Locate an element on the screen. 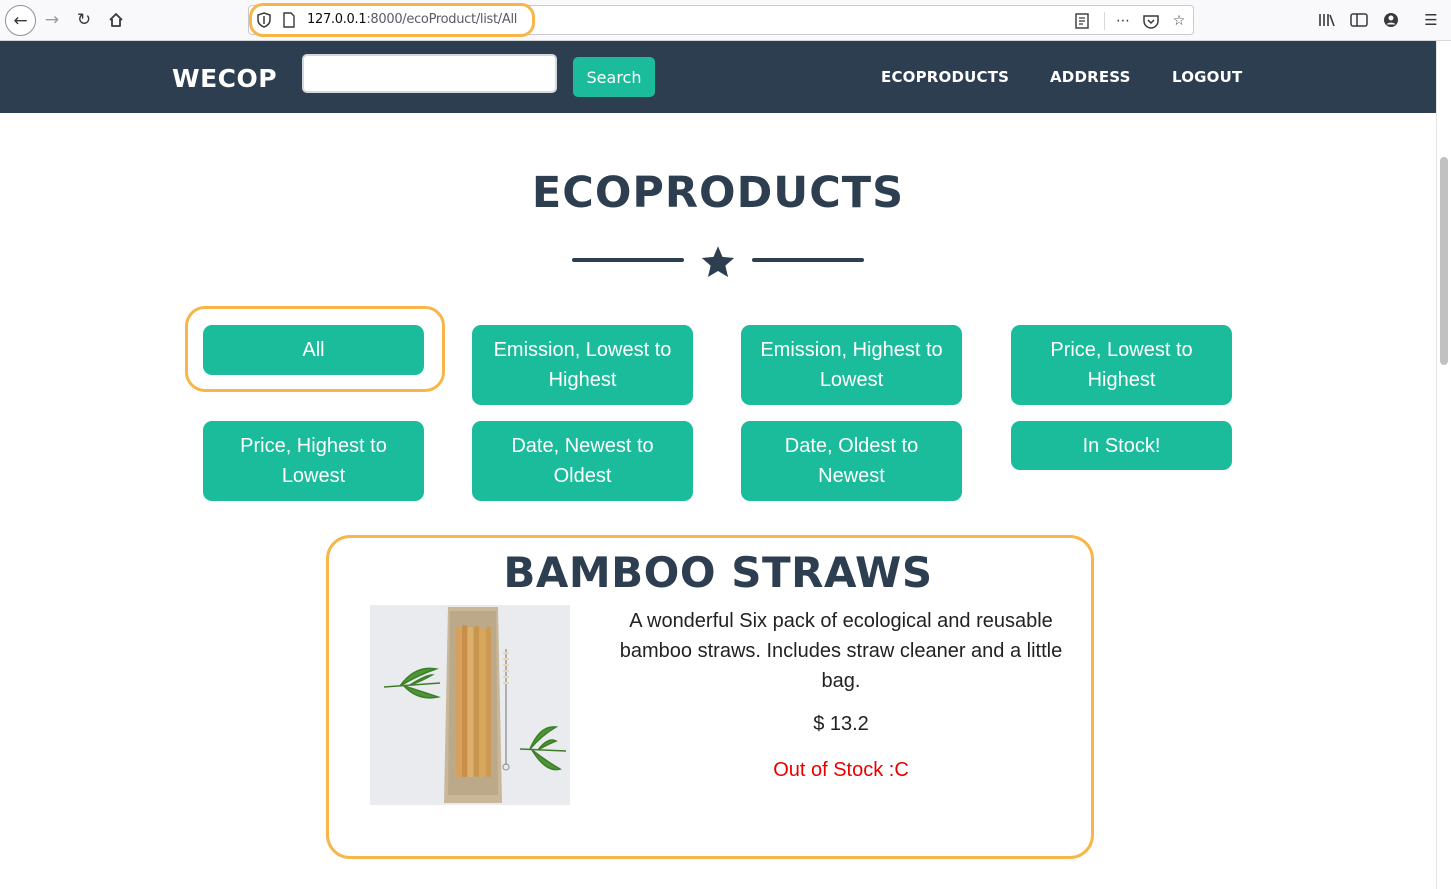  sidebar-icon is located at coordinates (1359, 20).